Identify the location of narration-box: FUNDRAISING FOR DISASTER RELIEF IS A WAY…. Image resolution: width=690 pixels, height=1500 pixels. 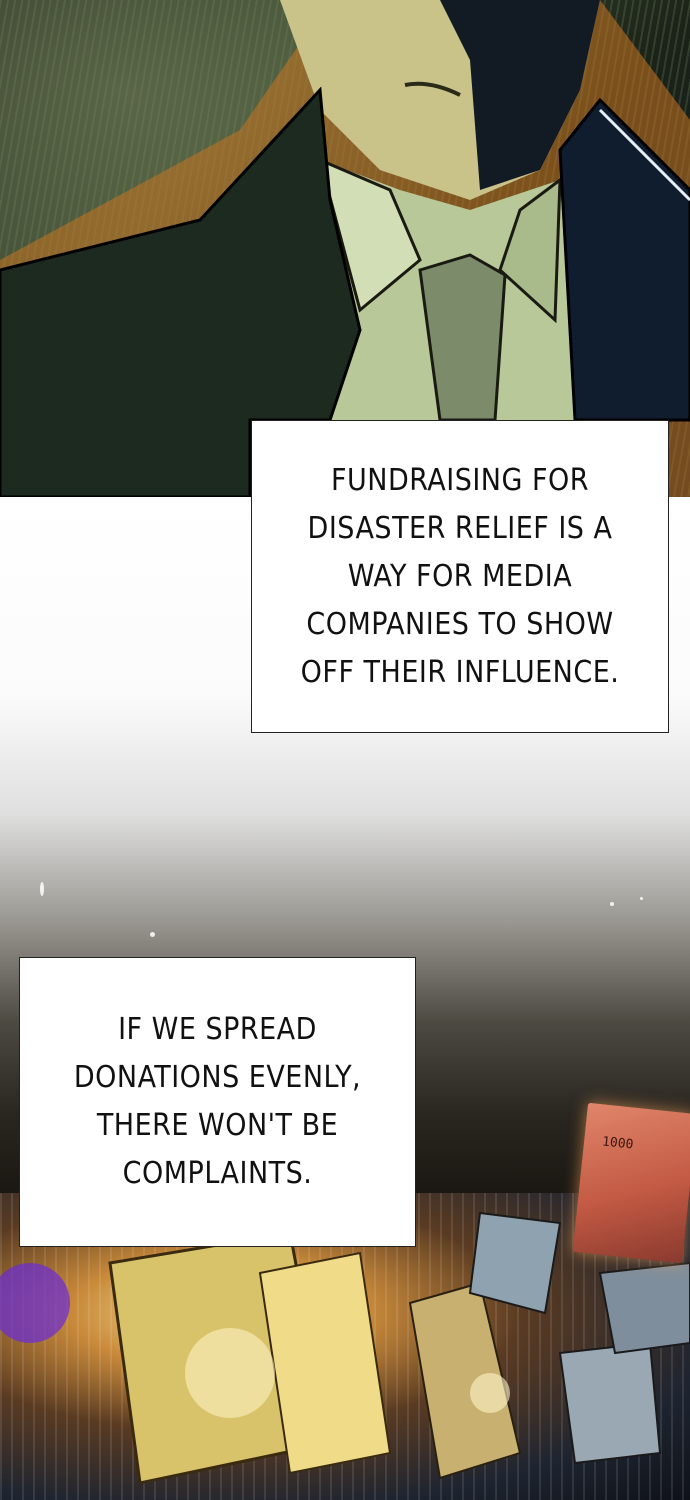
(460, 576).